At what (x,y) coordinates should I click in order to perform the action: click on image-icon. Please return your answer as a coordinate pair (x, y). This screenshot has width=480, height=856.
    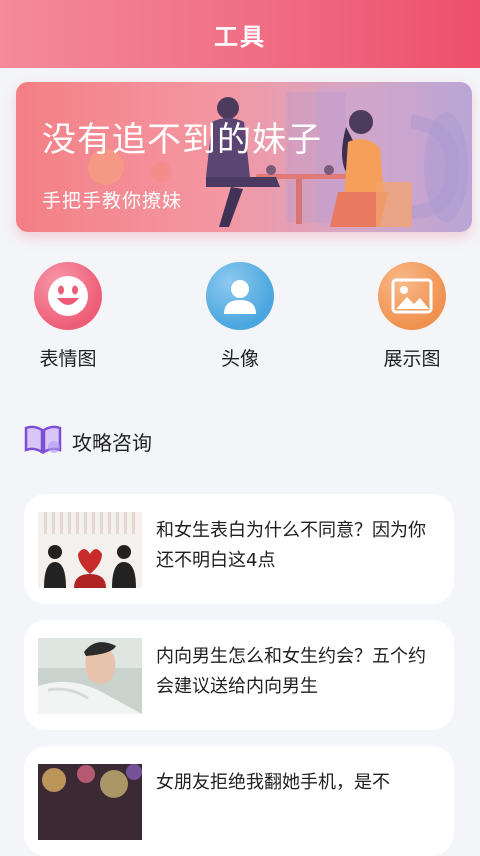
    Looking at the image, I should click on (412, 296).